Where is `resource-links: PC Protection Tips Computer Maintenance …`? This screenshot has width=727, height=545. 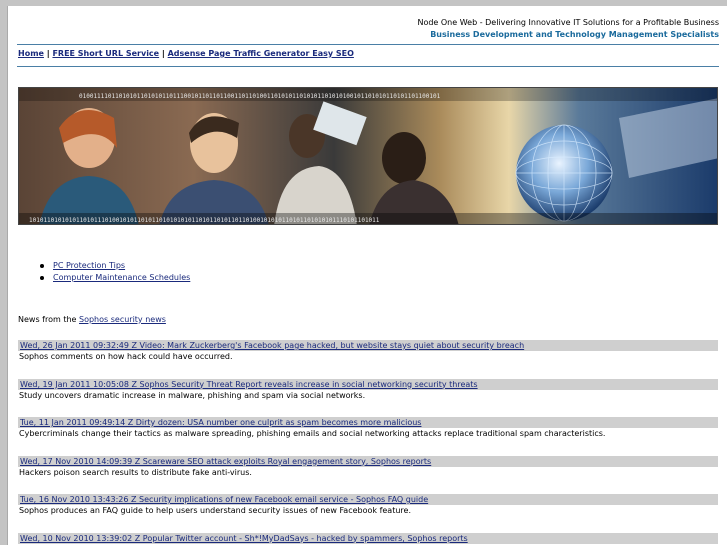
resource-links: PC Protection Tips Computer Maintenance … is located at coordinates (115, 272).